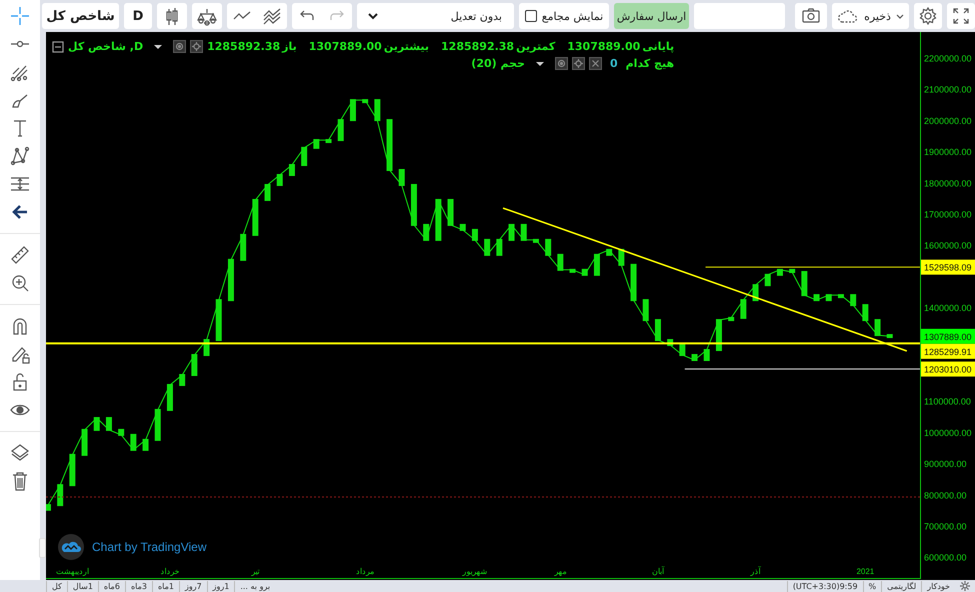 The width and height of the screenshot is (975, 592). I want to click on save-button: ذخیره, so click(870, 16).